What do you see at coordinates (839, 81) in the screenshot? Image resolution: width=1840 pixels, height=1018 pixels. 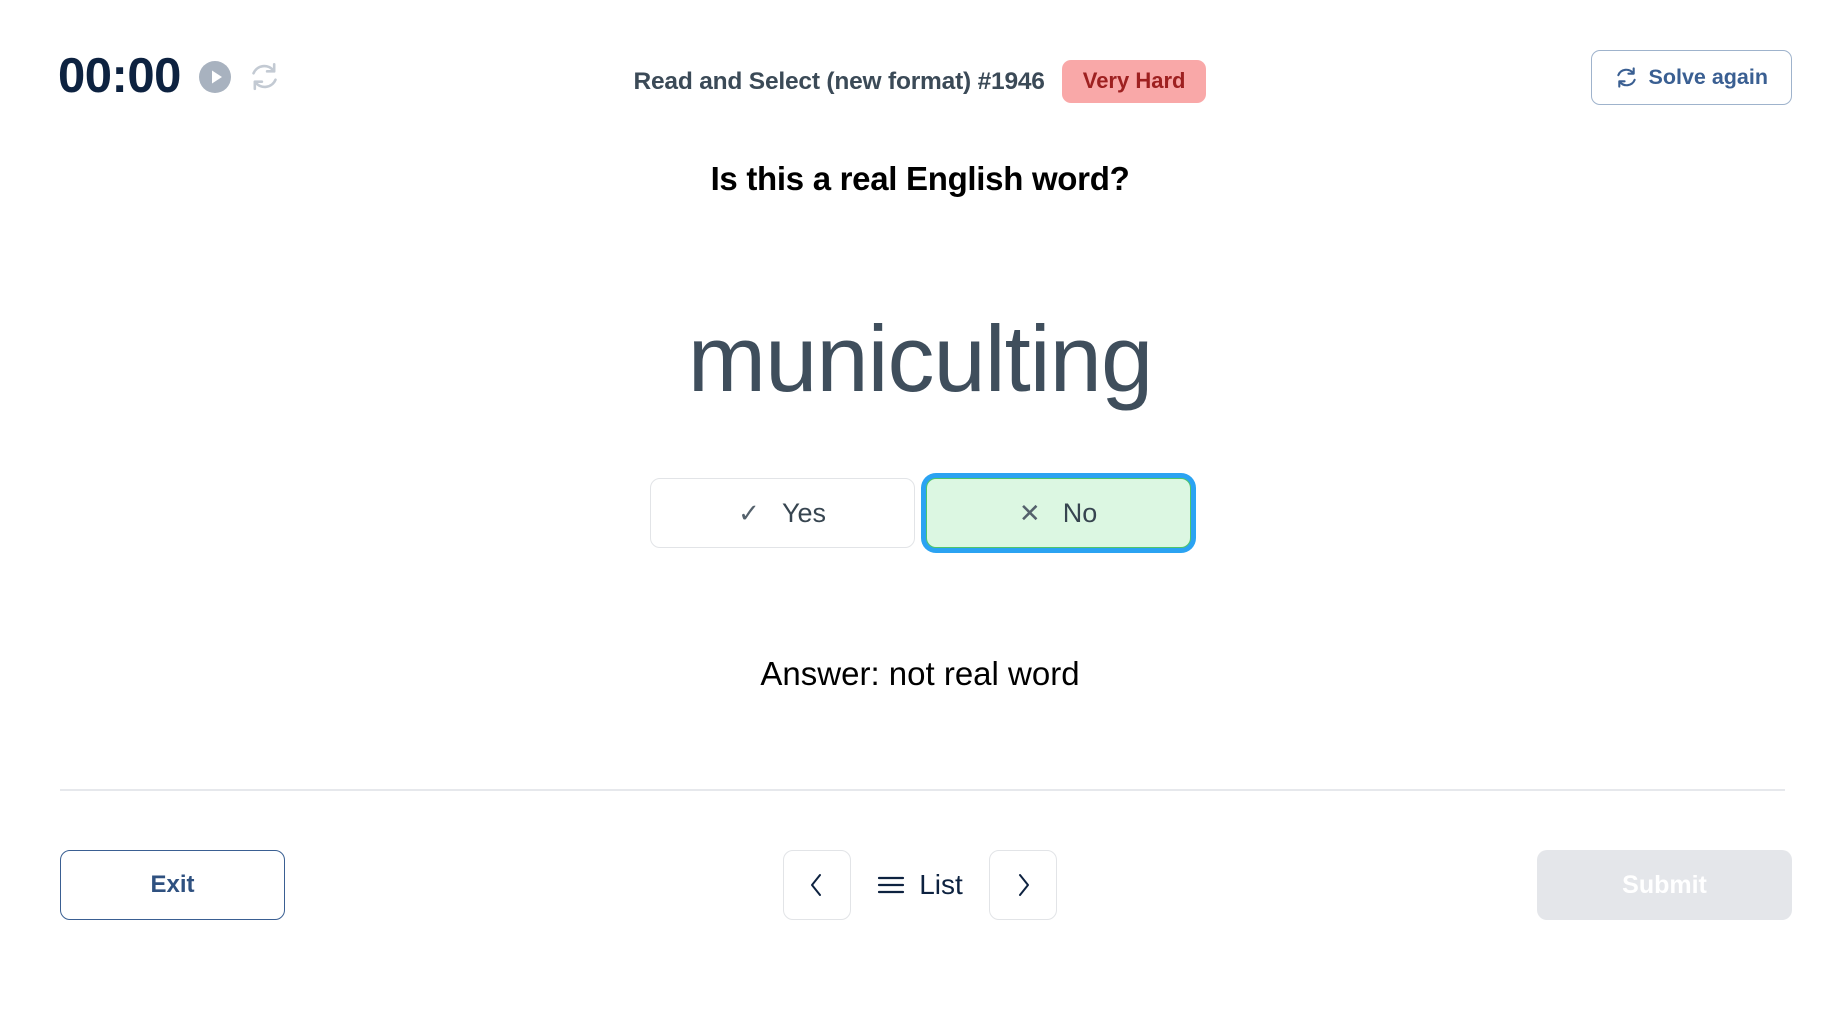 I see `page-title: Read and Select (new format) #1946` at bounding box center [839, 81].